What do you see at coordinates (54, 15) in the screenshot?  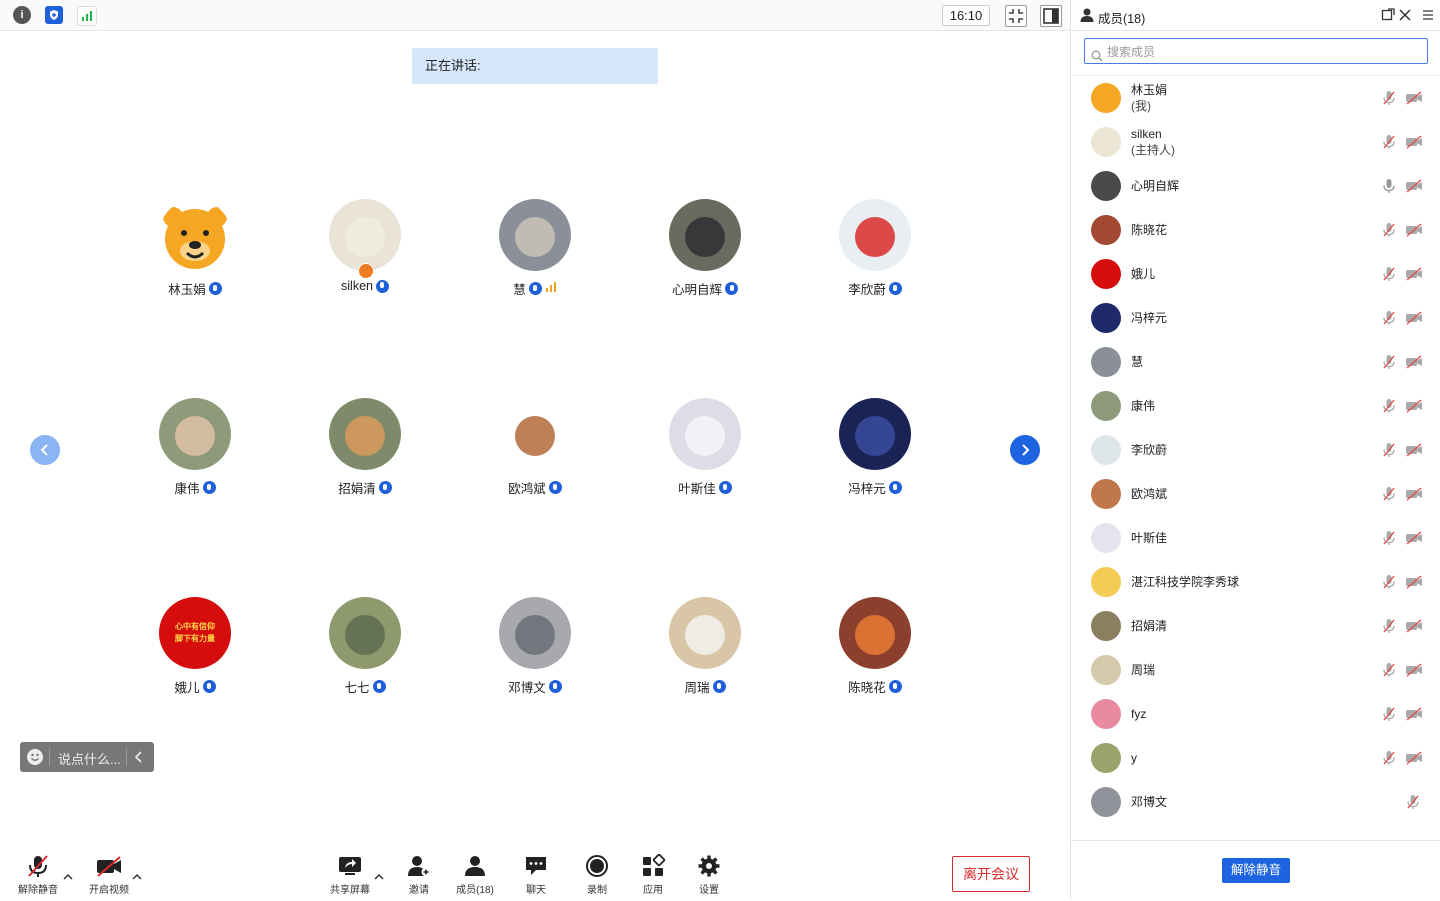 I see `shield-icon` at bounding box center [54, 15].